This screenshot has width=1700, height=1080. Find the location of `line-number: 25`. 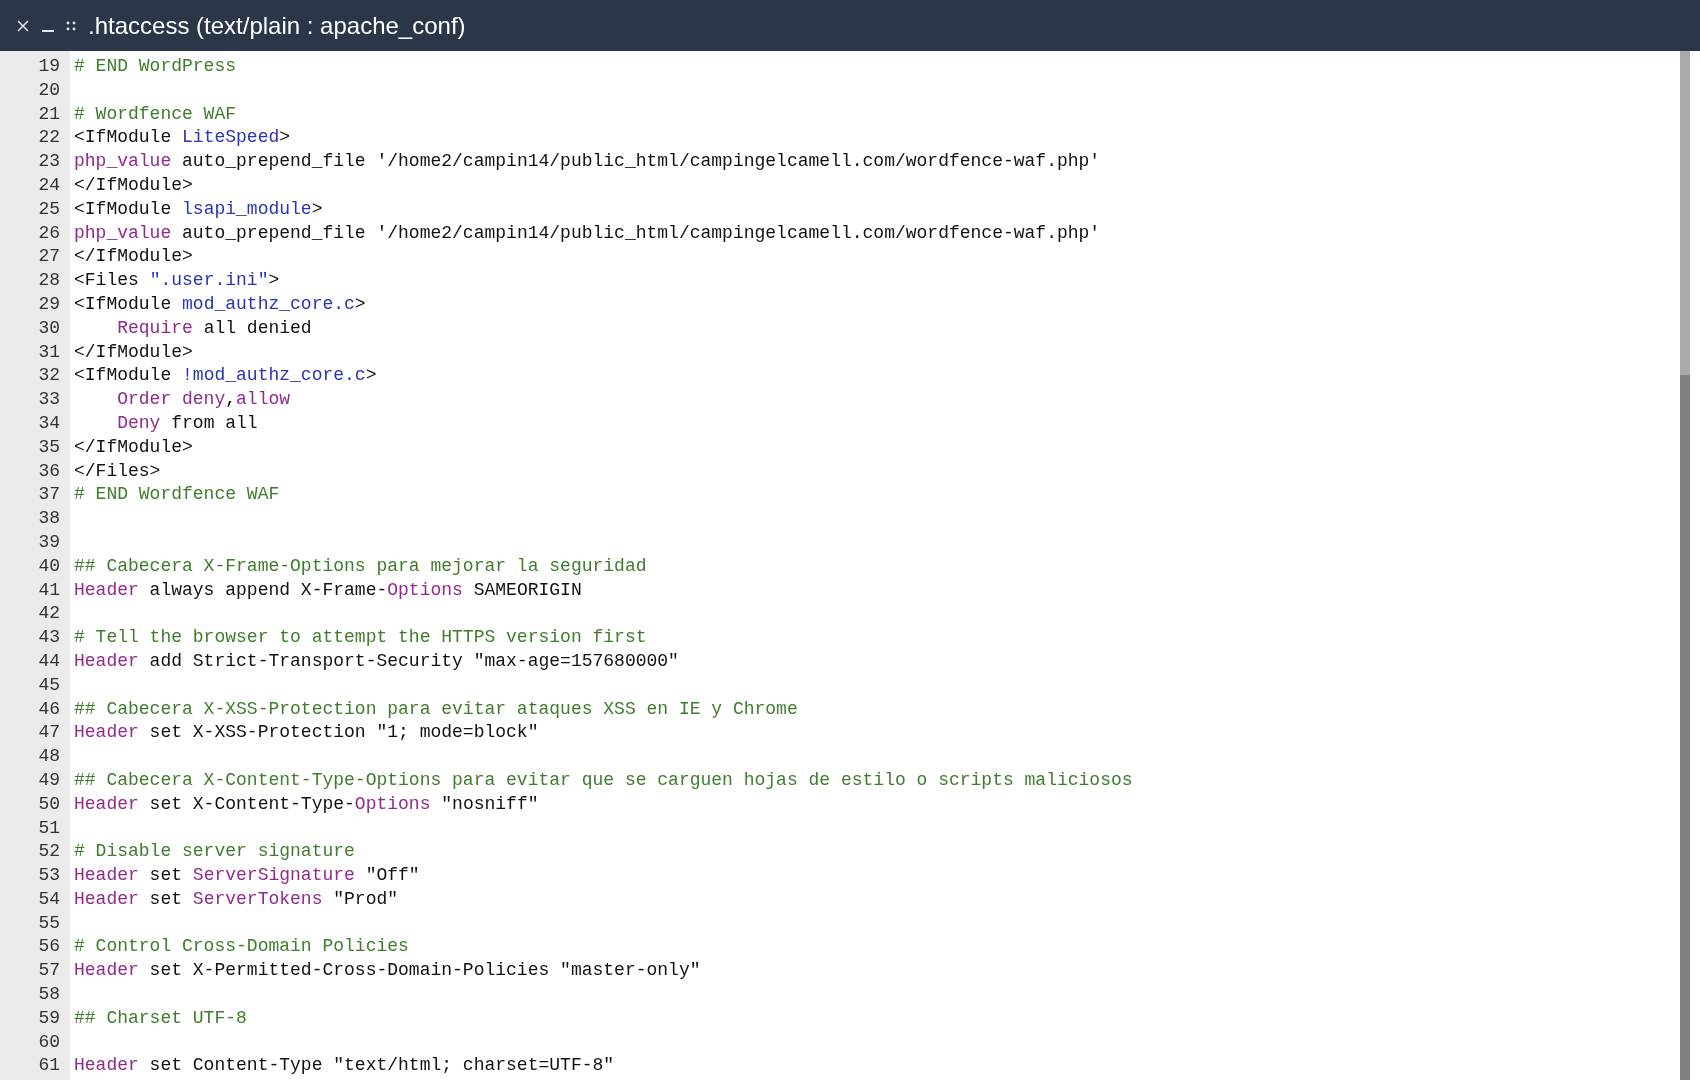

line-number: 25 is located at coordinates (49, 209).